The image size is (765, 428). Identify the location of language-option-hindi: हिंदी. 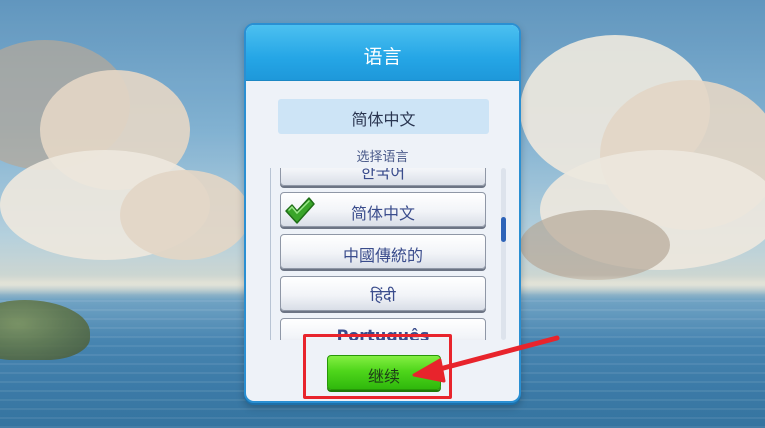
(383, 293).